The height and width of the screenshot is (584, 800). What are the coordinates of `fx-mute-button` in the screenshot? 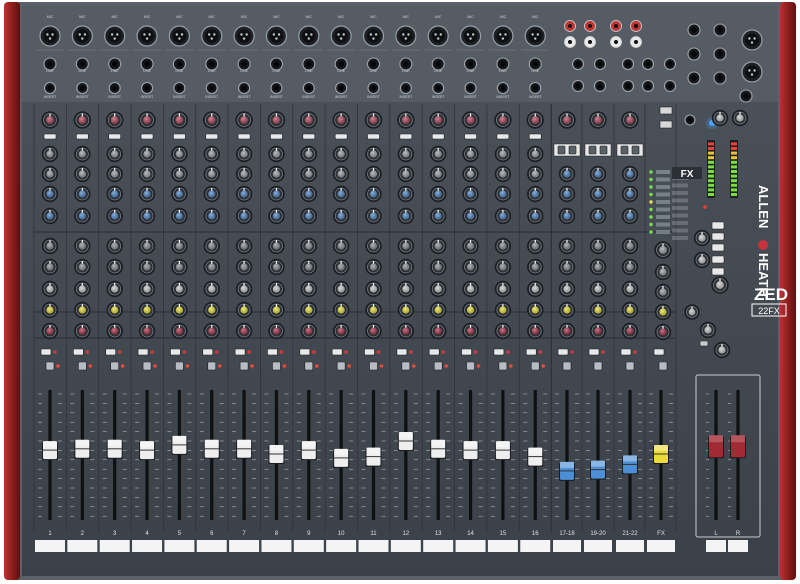 It's located at (659, 352).